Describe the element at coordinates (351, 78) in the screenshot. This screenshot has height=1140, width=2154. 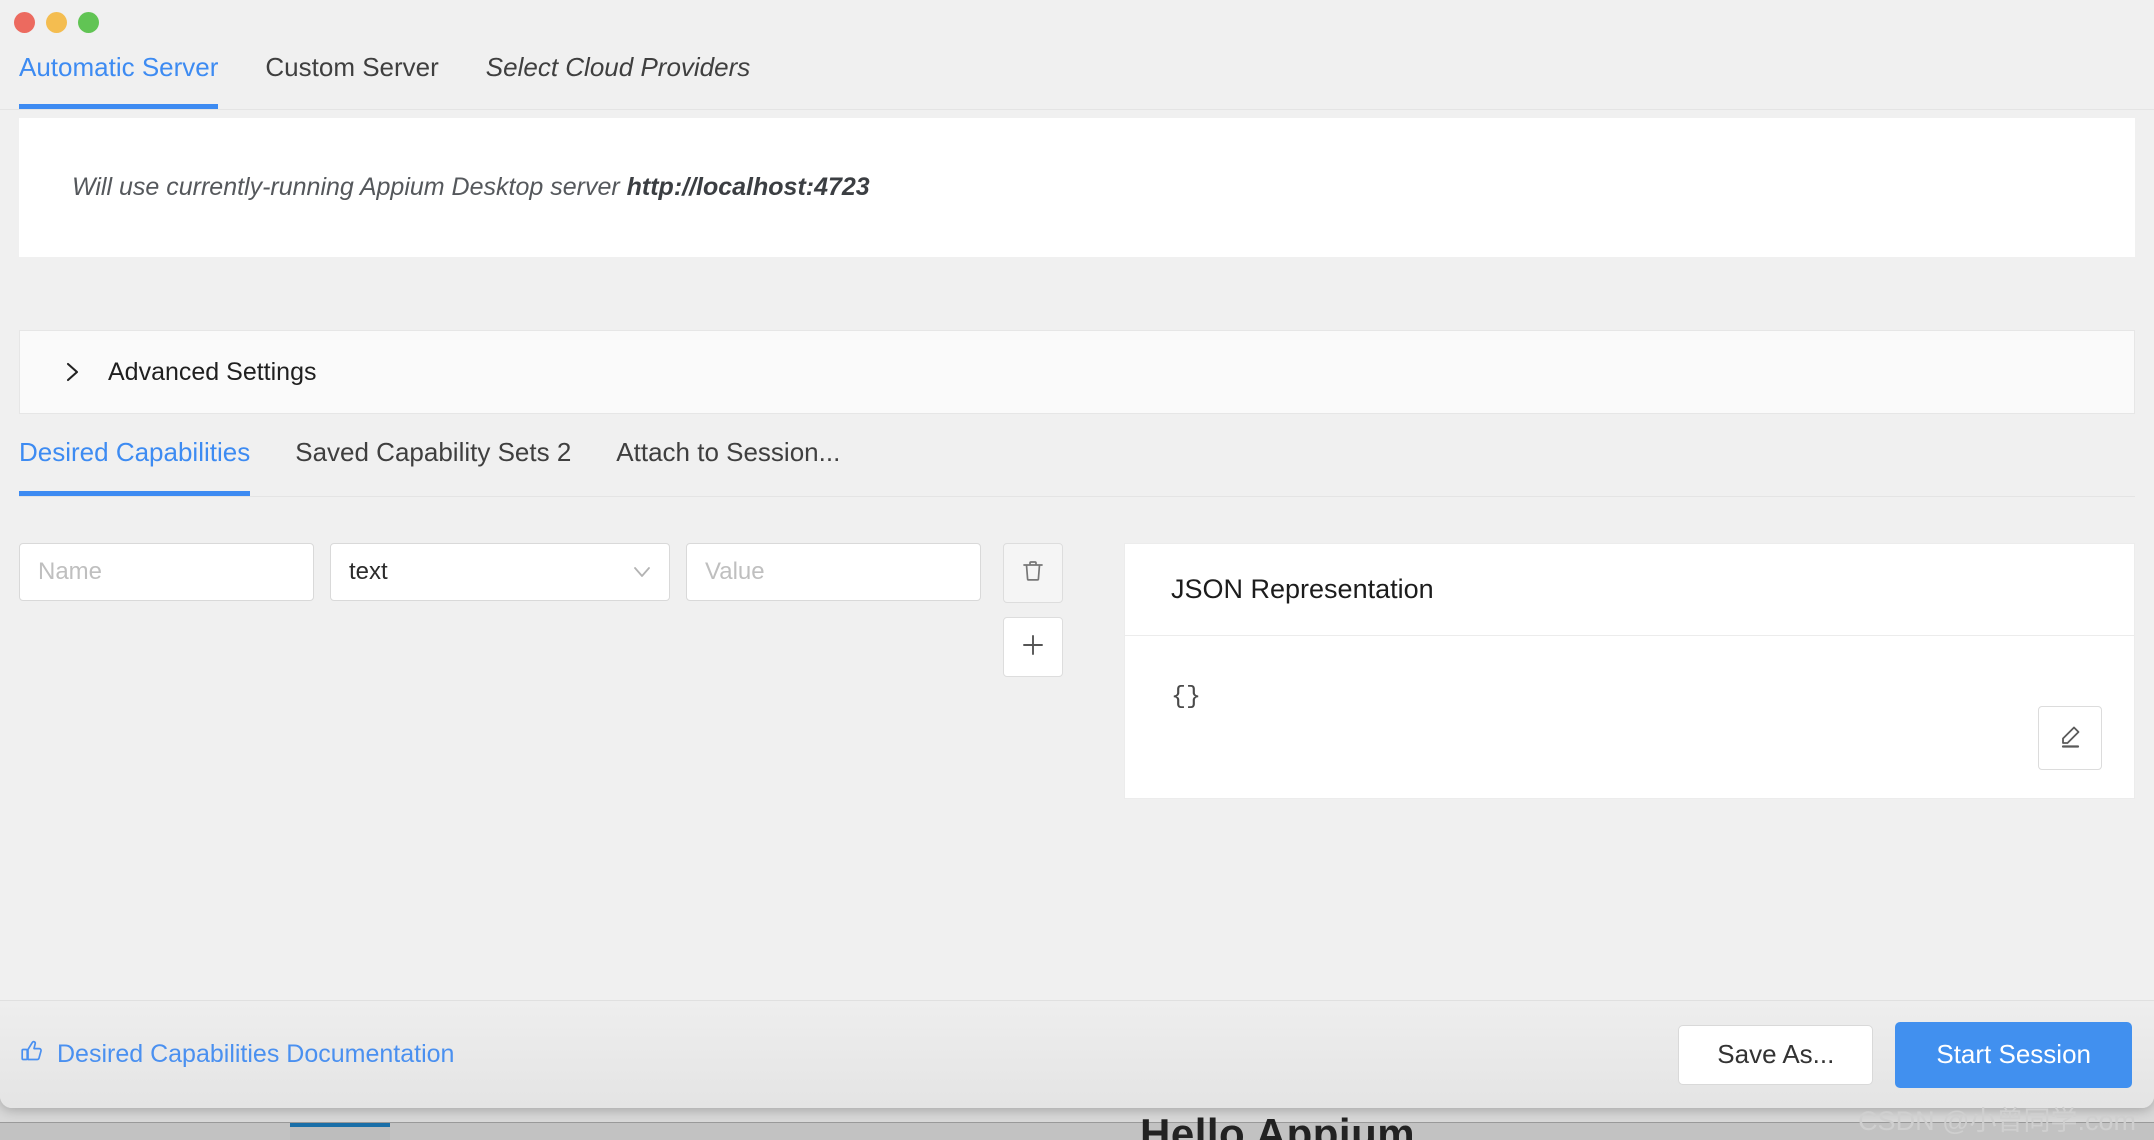
I see `tab-custom-server: Custom Server` at that location.